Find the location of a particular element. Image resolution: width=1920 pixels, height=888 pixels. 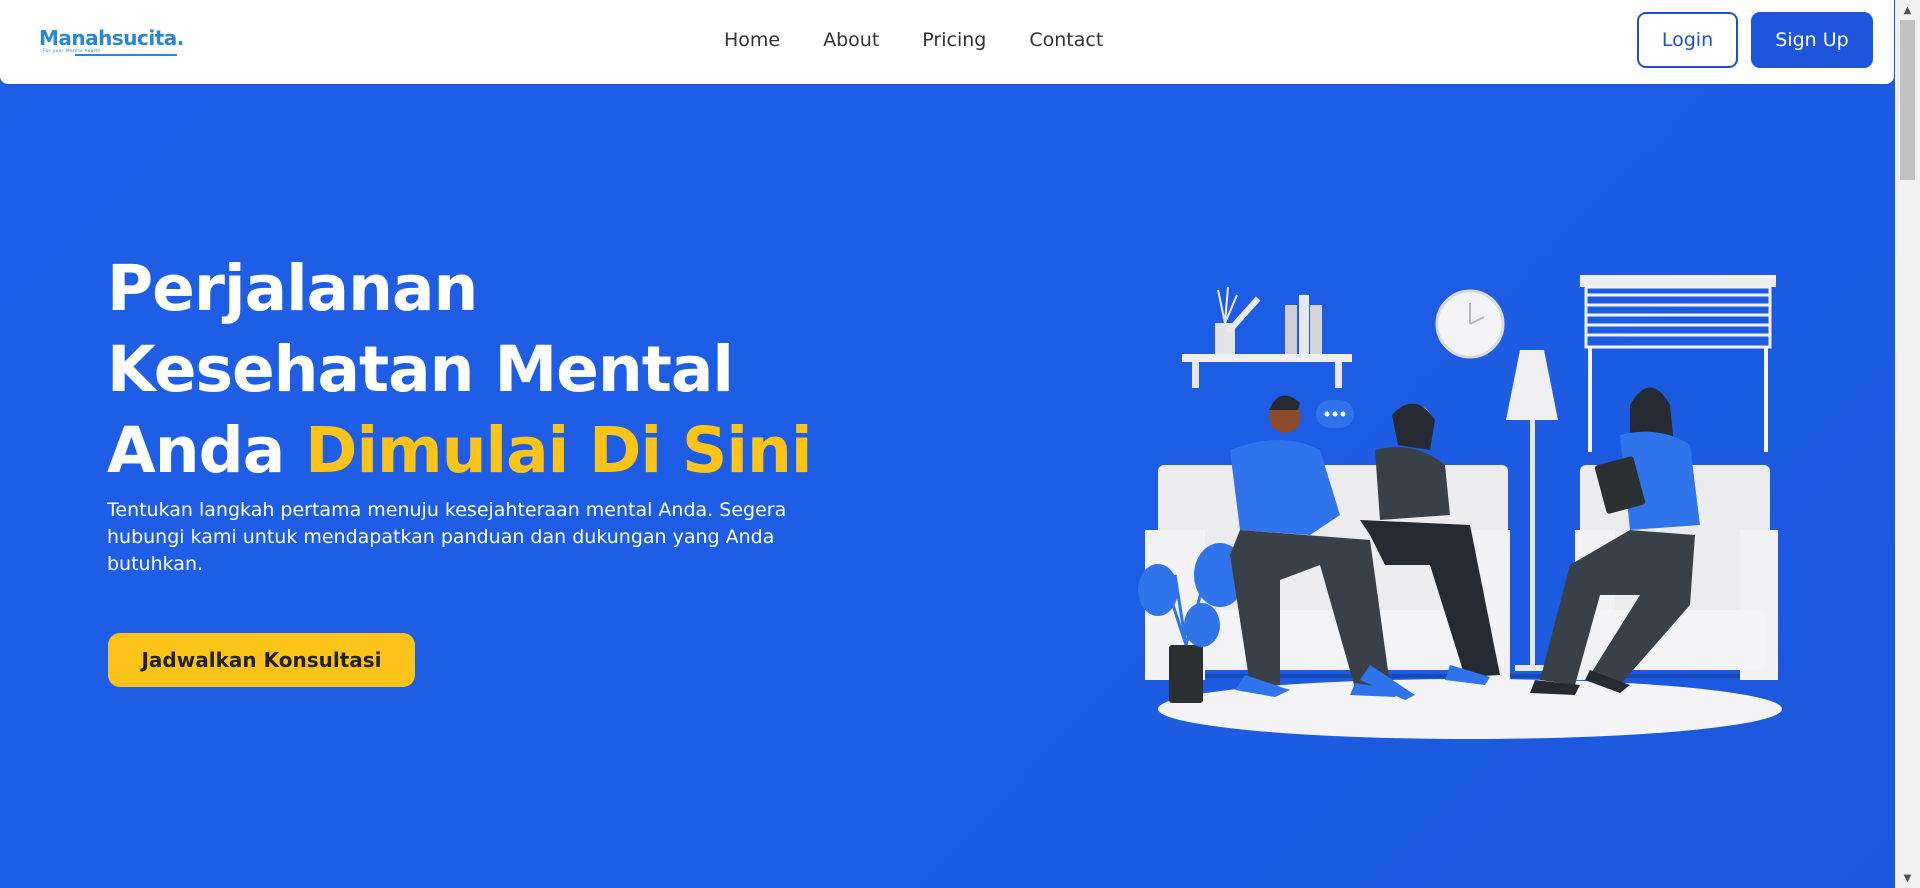

nav-pricing-link: Pricing is located at coordinates (954, 40).